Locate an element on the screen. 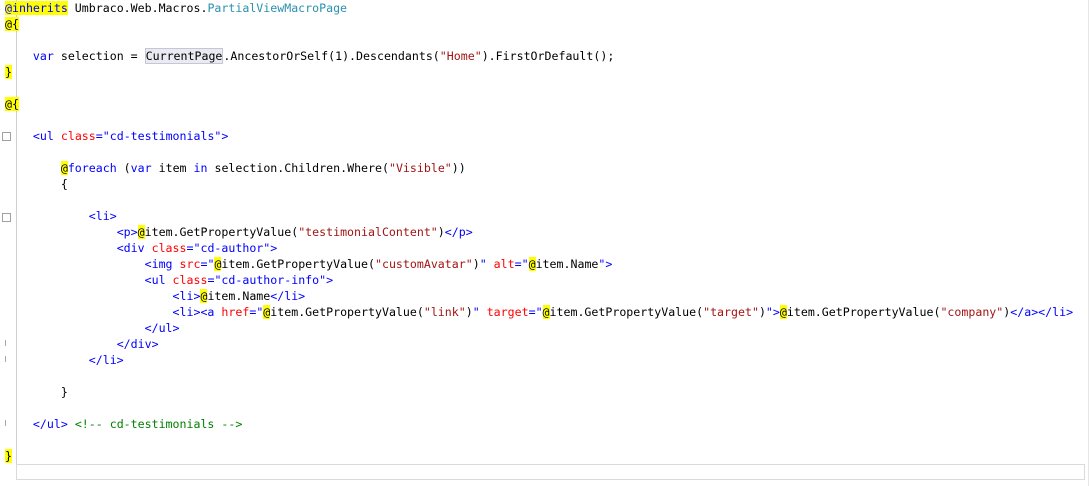 The width and height of the screenshot is (1089, 486). html-tag: <img is located at coordinates (158, 264).